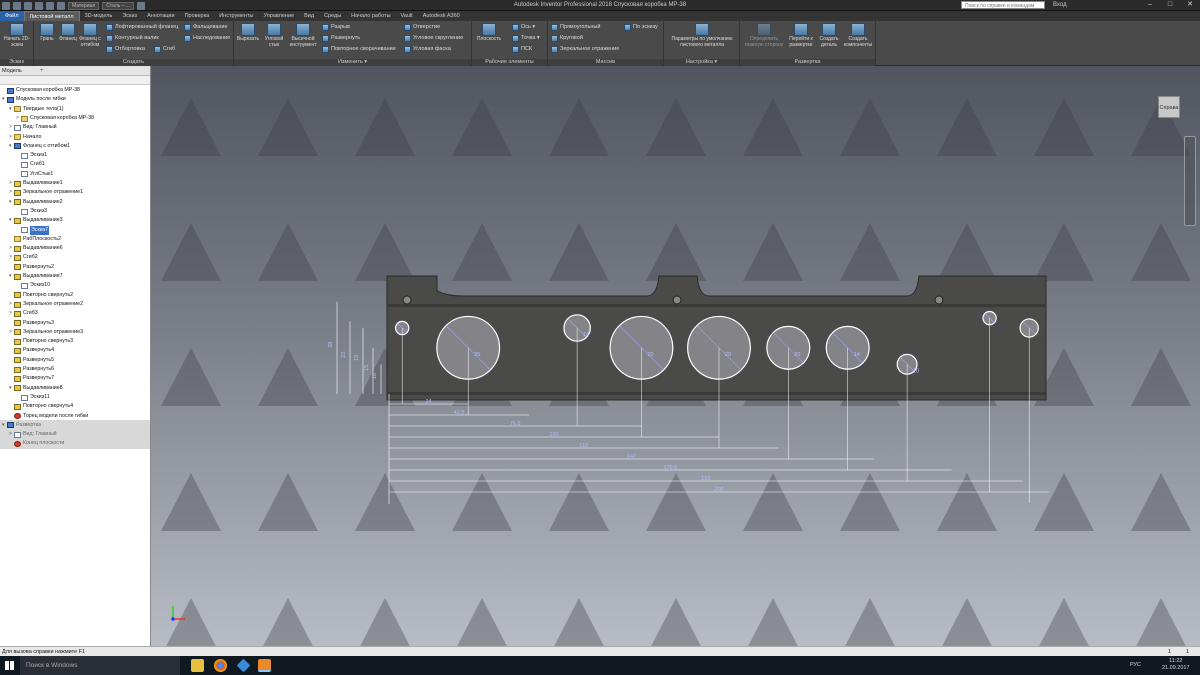 Image resolution: width=1200 pixels, height=675 pixels. What do you see at coordinates (21, 425) in the screenshot?
I see `tree-node: ▾ Развертка` at bounding box center [21, 425].